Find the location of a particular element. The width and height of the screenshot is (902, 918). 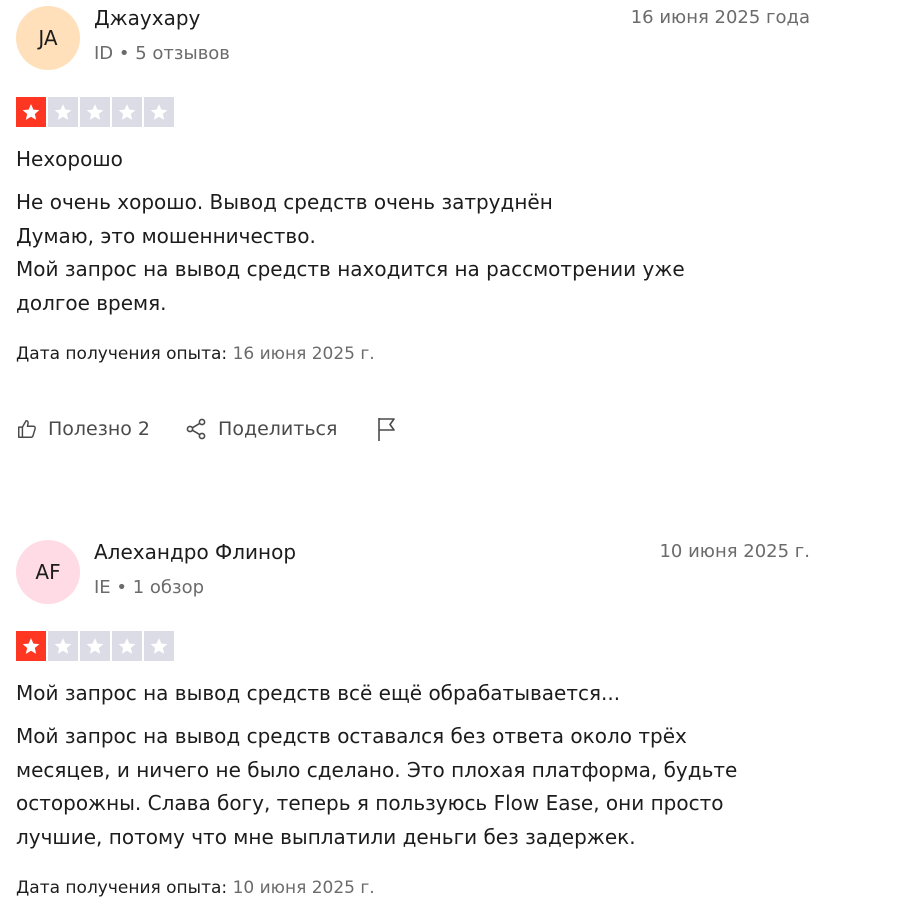

experience-date: Дата получения опыта: 10 июня 2025 г. is located at coordinates (195, 888).